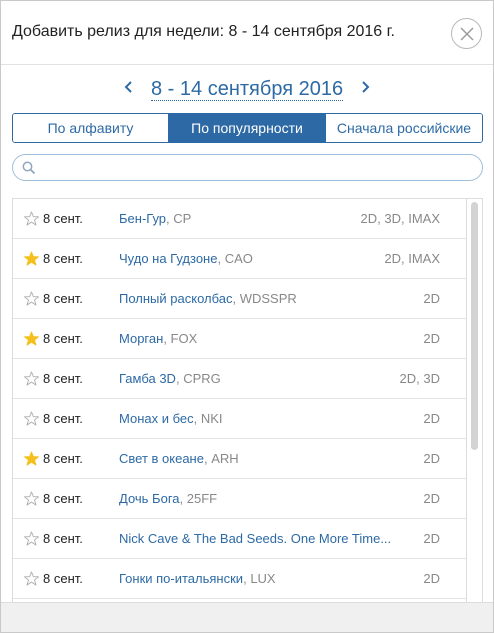 Image resolution: width=494 pixels, height=633 pixels. I want to click on close-icon, so click(467, 34).